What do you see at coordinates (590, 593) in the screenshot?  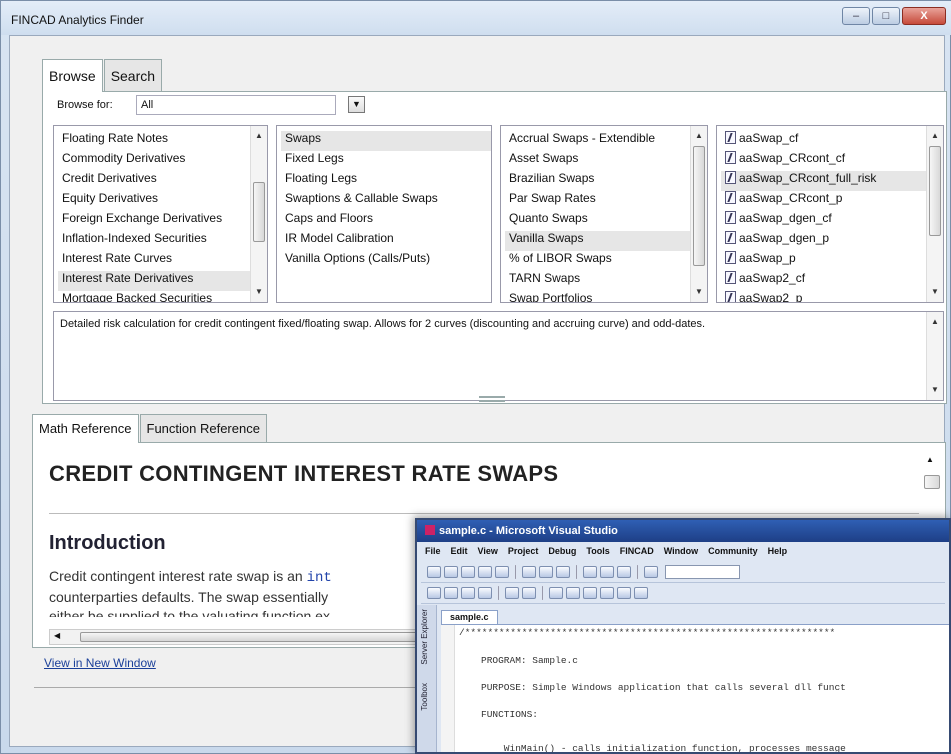 I see `bookmark-icon` at bounding box center [590, 593].